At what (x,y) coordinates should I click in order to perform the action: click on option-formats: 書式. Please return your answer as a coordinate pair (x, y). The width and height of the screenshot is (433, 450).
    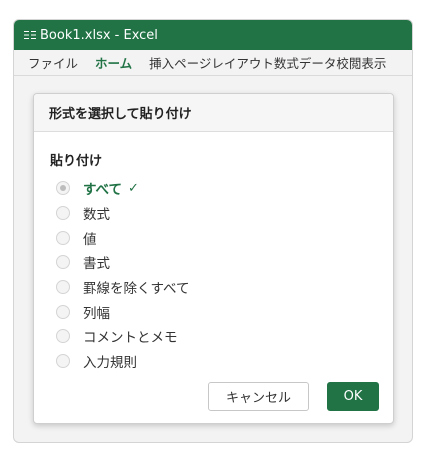
    Looking at the image, I should click on (123, 262).